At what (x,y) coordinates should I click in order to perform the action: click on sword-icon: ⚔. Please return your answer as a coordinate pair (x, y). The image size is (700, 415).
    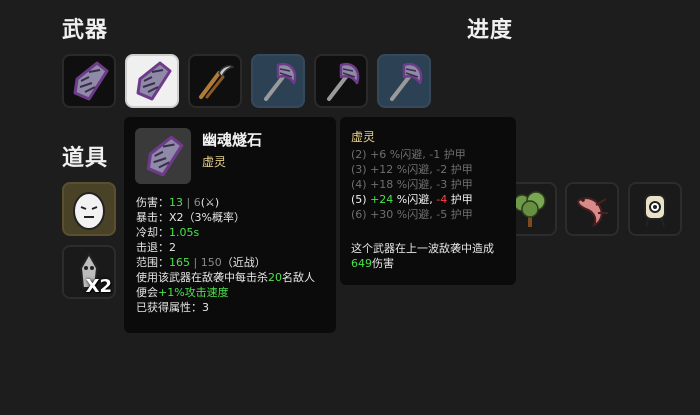
    Looking at the image, I should click on (210, 202).